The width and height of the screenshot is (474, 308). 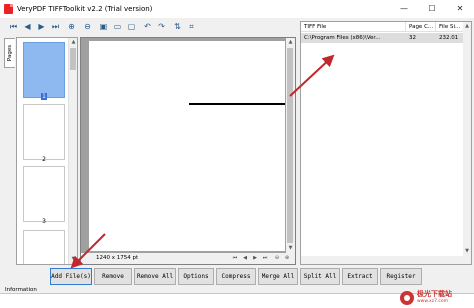 I want to click on merge-all-button: Merge All, so click(x=278, y=276).